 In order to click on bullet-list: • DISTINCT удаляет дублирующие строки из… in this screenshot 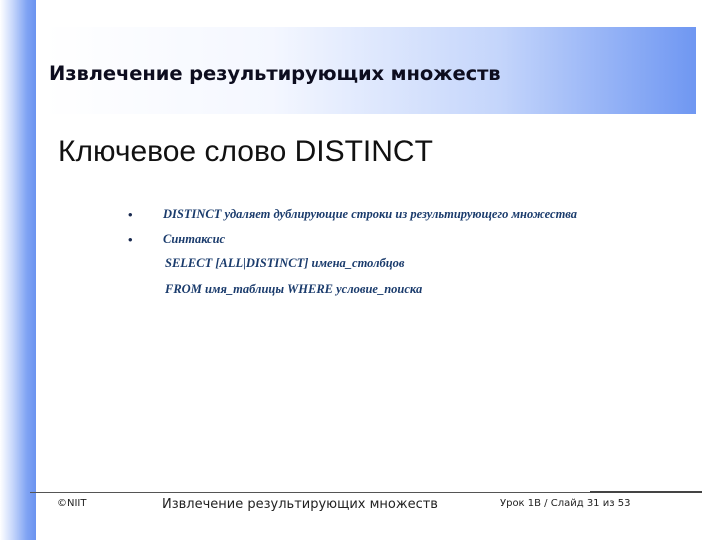, I will do `click(352, 227)`.